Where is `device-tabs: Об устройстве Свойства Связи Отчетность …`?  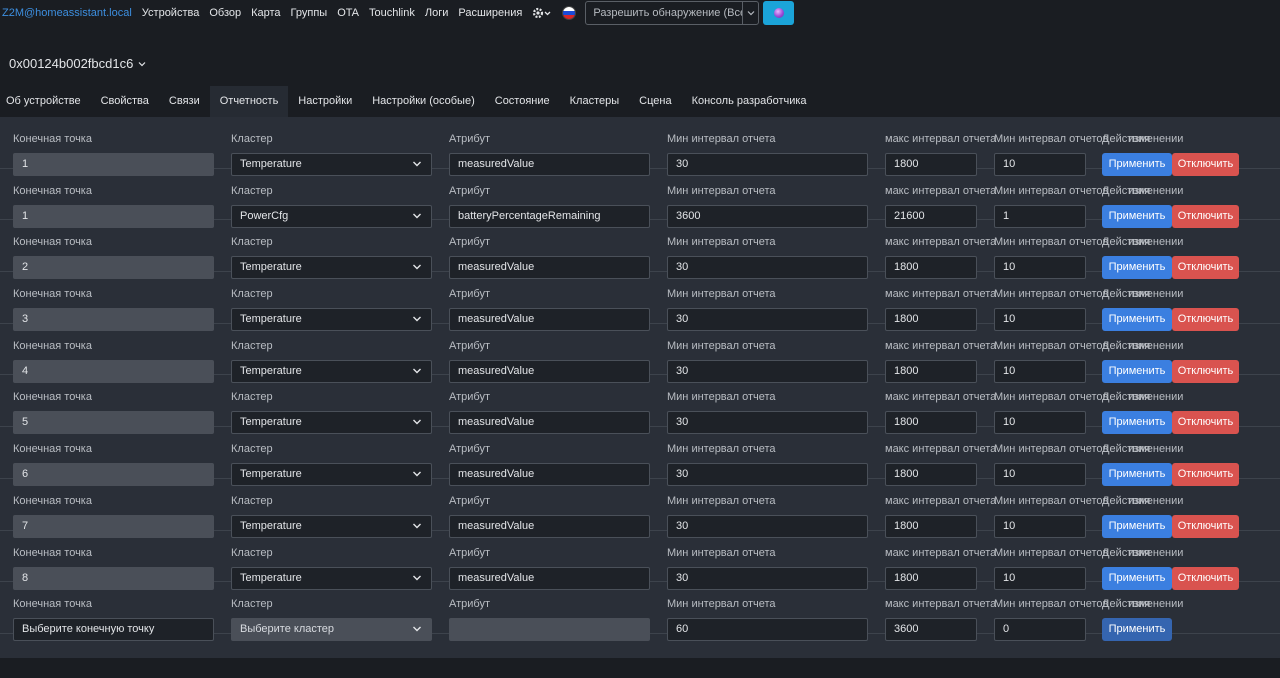 device-tabs: Об устройстве Свойства Связи Отчетность … is located at coordinates (408, 101).